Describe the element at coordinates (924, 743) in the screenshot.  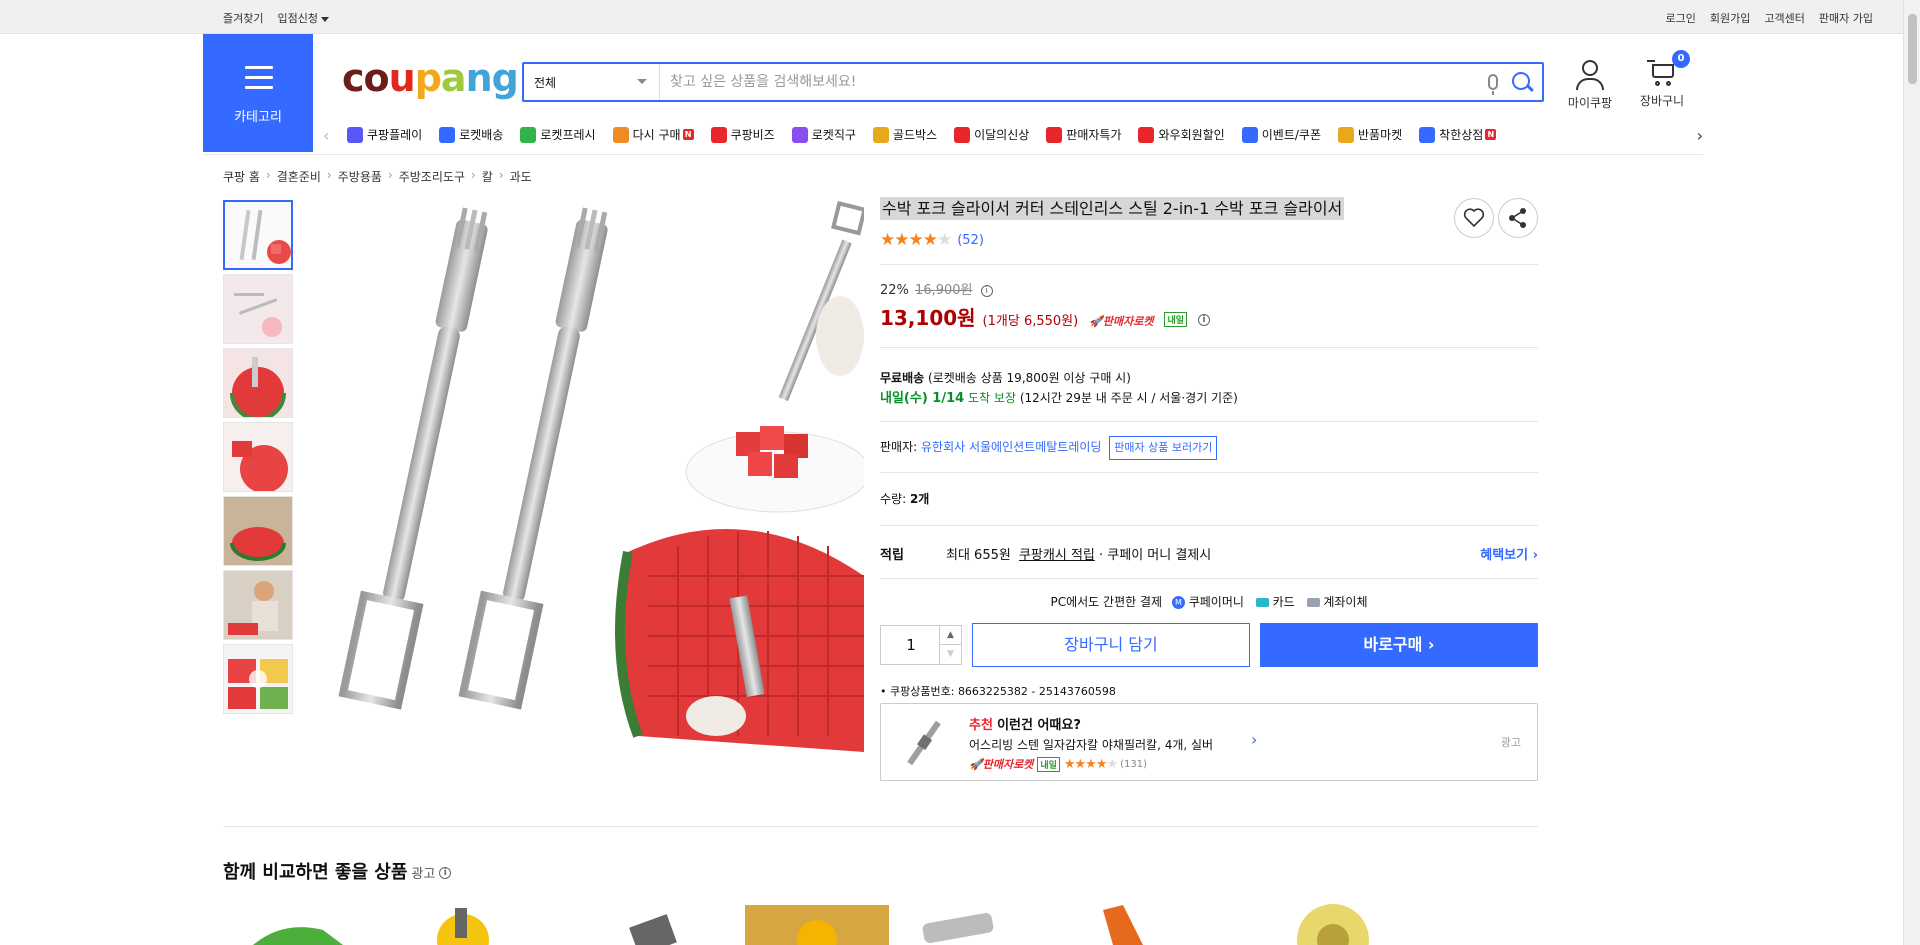
I see `peeler-thumbnail` at that location.